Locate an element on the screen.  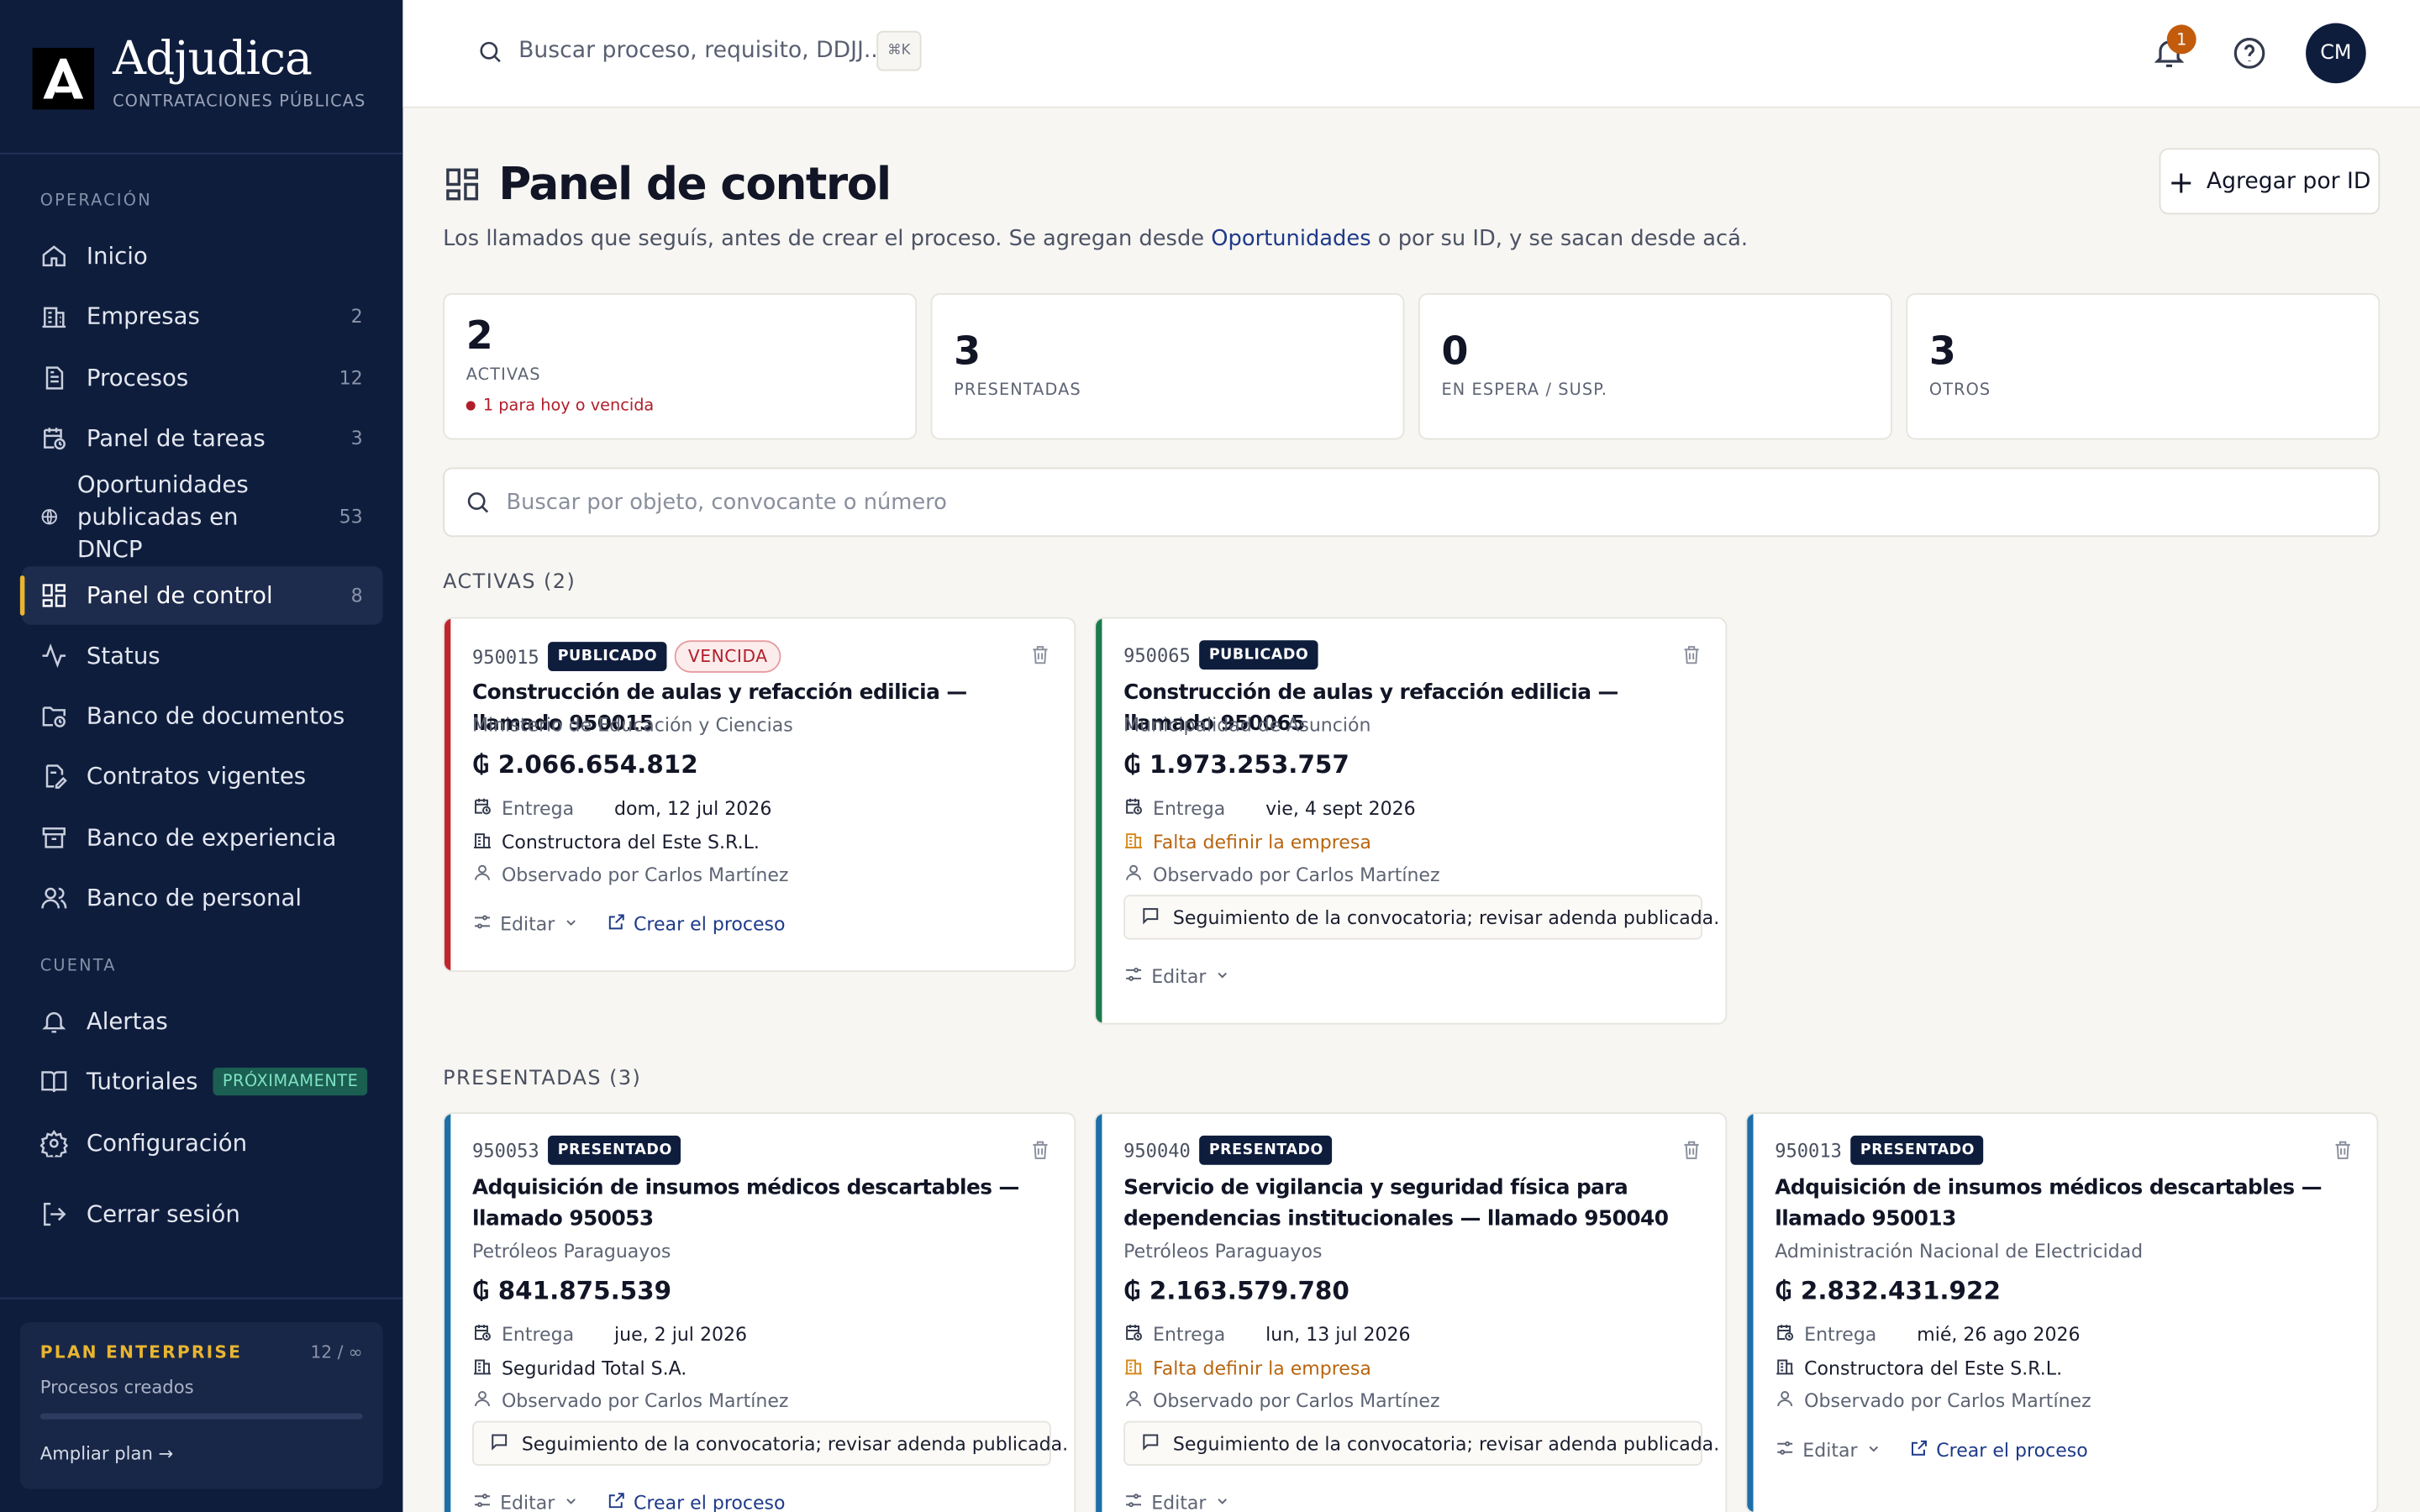
sidebar-item-label: Inicio is located at coordinates (117, 256).